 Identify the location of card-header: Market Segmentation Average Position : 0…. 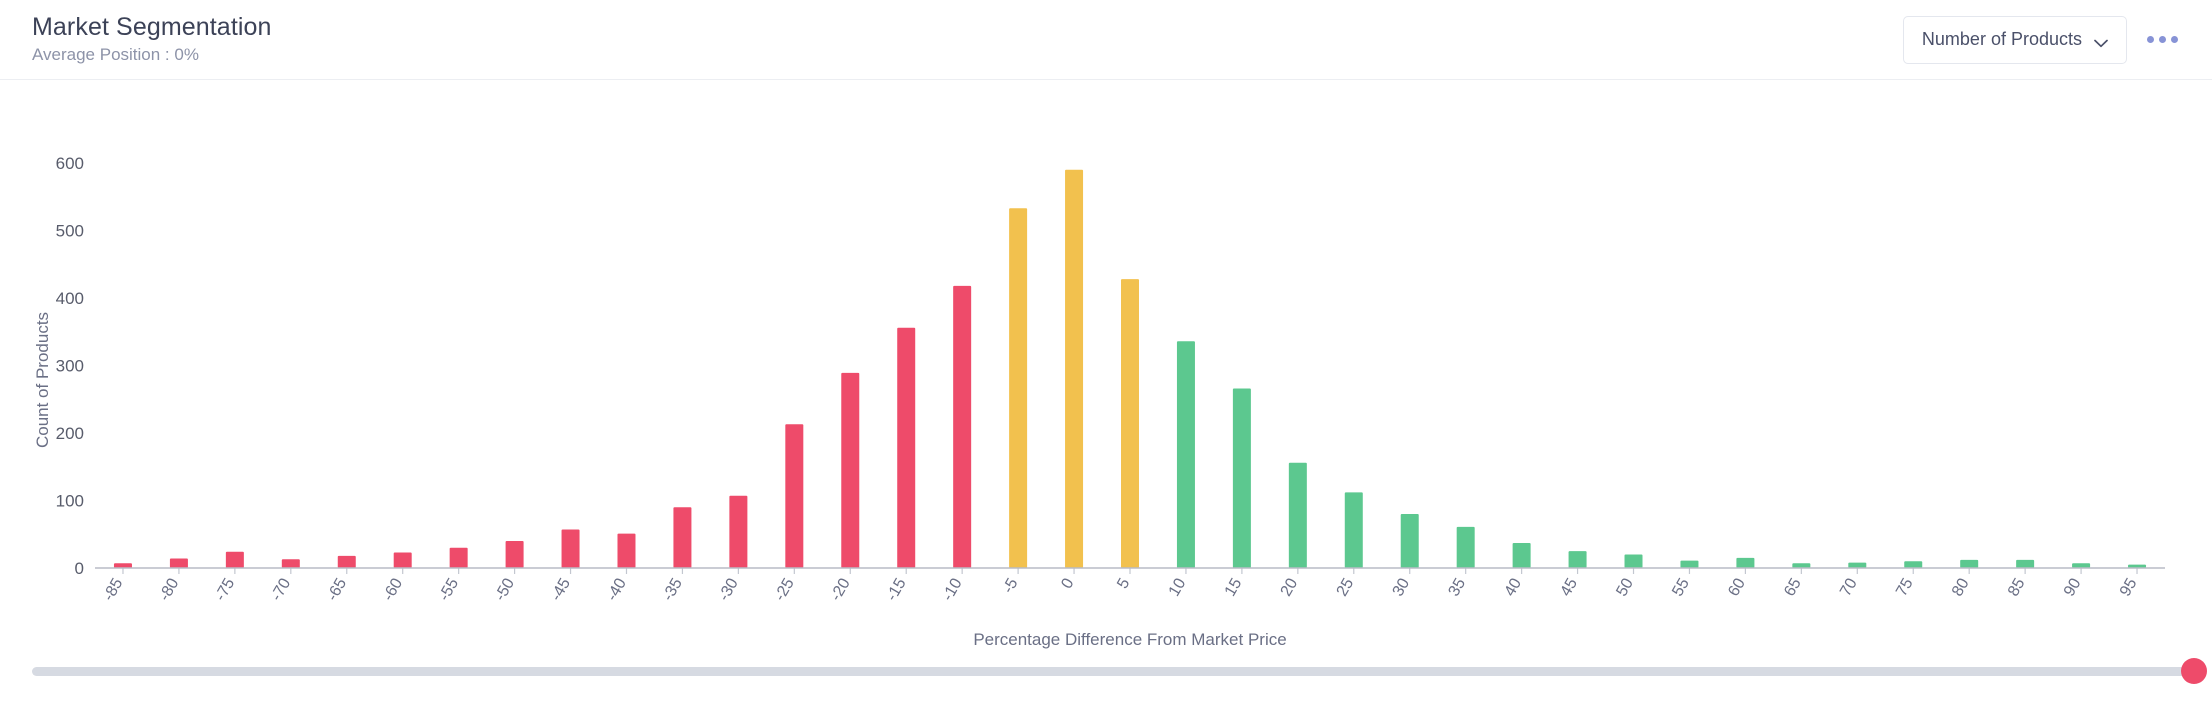
(1106, 40).